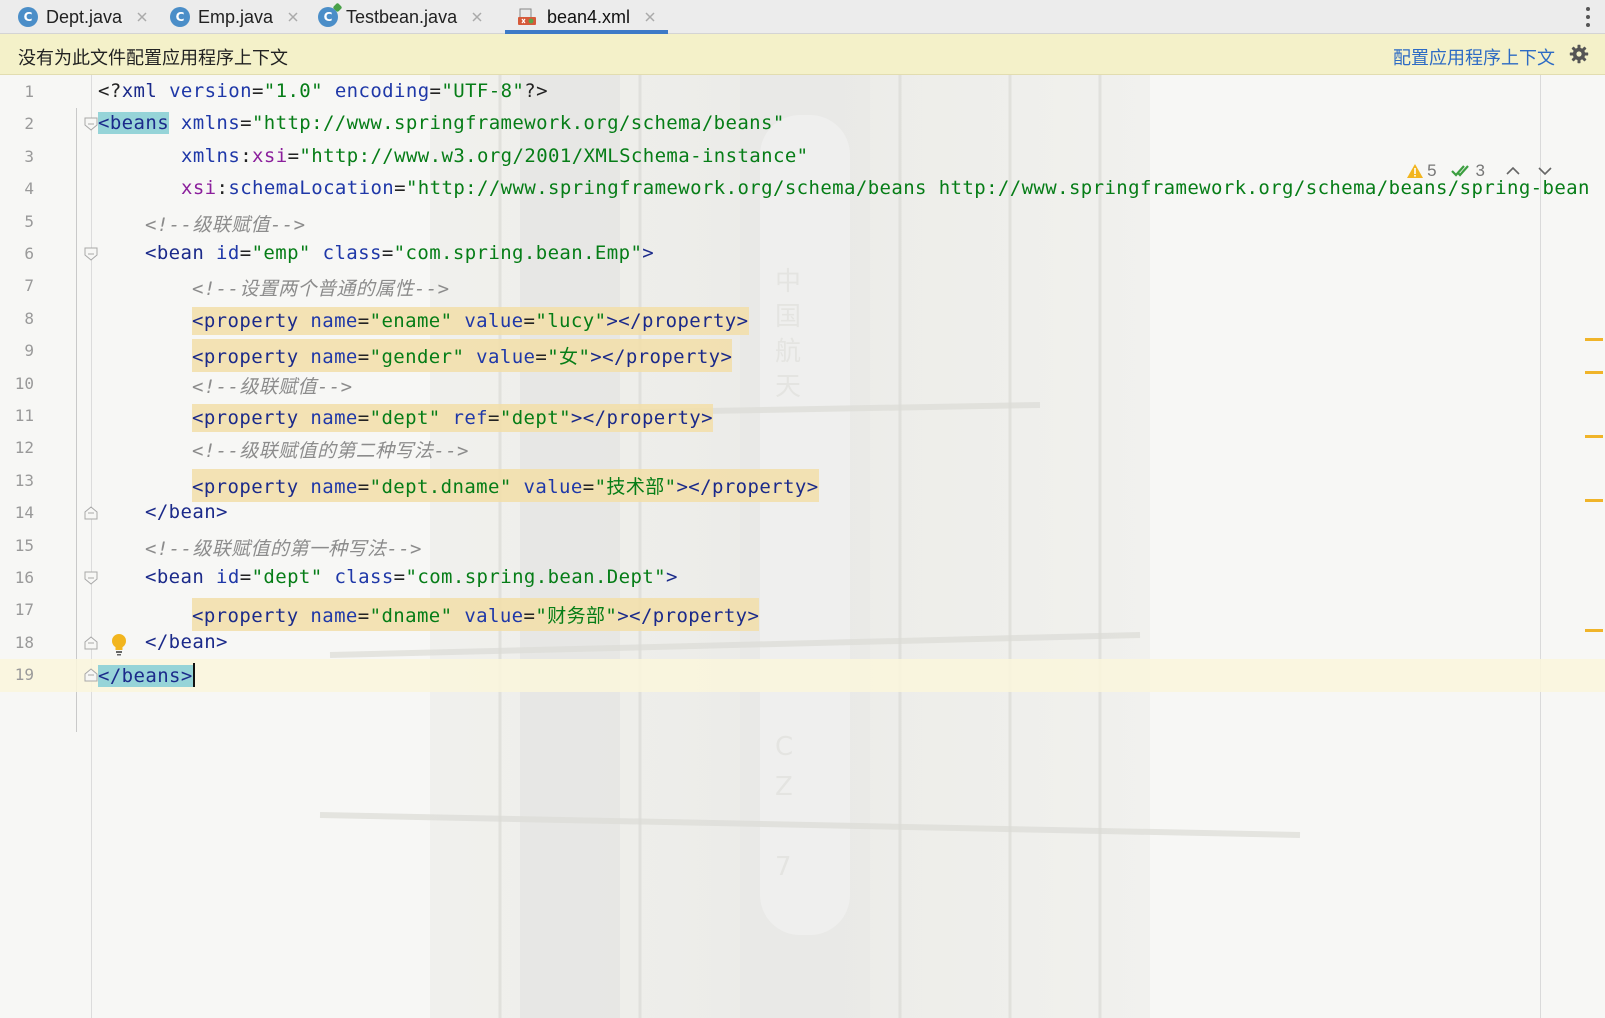  I want to click on tab-dept-java: C Dept.java, so click(85, 17).